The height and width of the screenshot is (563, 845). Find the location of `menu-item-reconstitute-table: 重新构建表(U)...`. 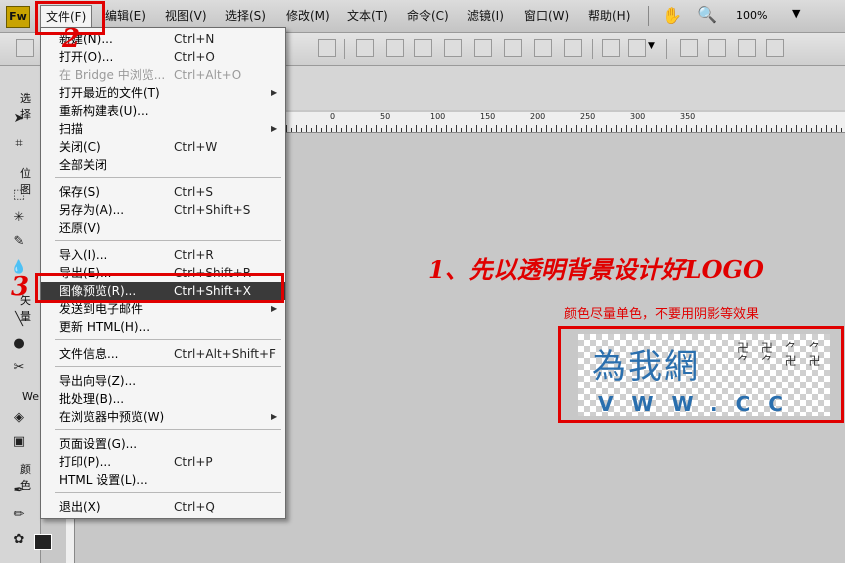

menu-item-reconstitute-table: 重新构建表(U)... is located at coordinates (163, 111).